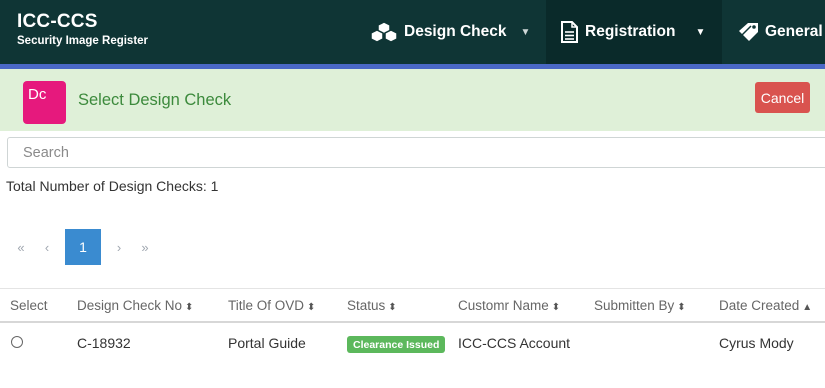  What do you see at coordinates (514, 343) in the screenshot?
I see `cell-customer: ICC-CCS Account` at bounding box center [514, 343].